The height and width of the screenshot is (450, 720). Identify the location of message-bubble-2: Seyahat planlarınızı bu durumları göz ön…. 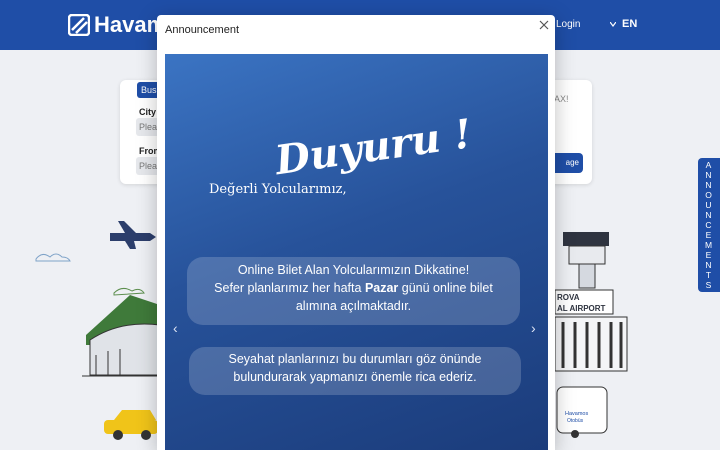
(355, 371).